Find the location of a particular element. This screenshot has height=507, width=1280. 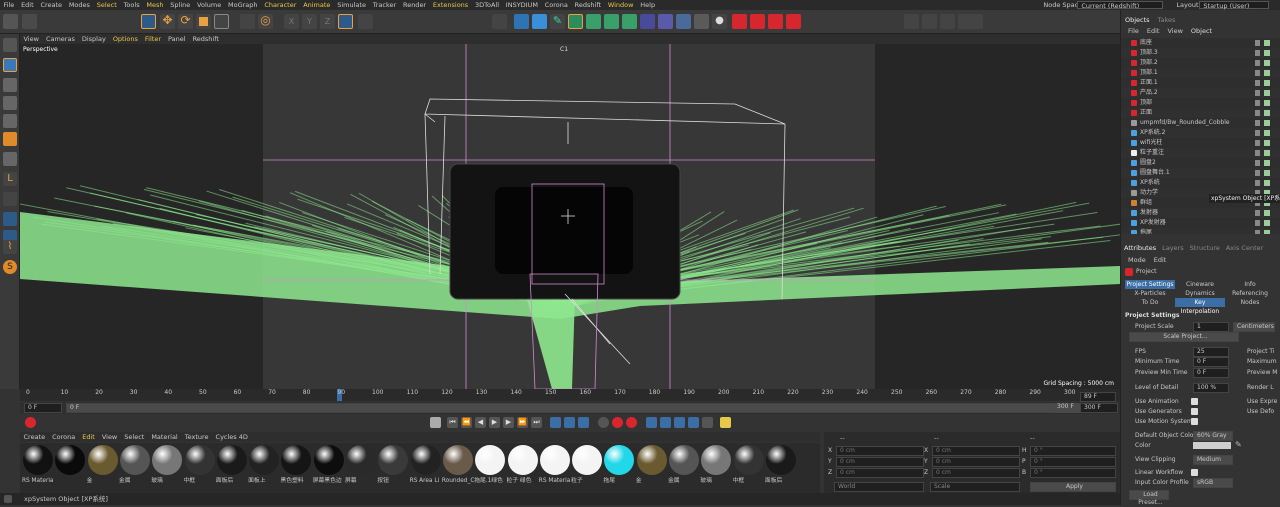

material-swatch: 粒子 绿色 is located at coordinates (523, 468).